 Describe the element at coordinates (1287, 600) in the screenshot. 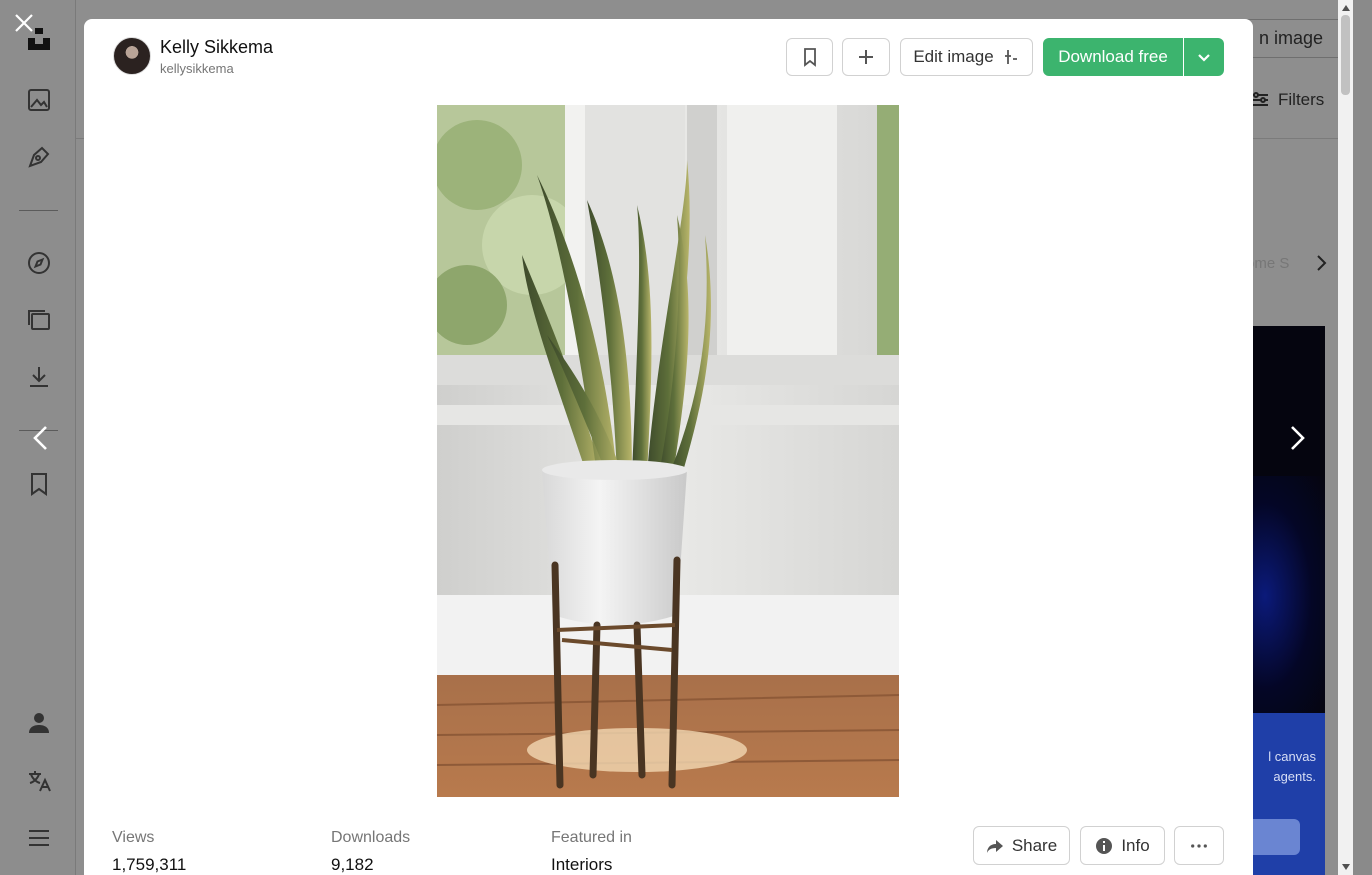

I see `background-ad: l canvas agents.` at that location.